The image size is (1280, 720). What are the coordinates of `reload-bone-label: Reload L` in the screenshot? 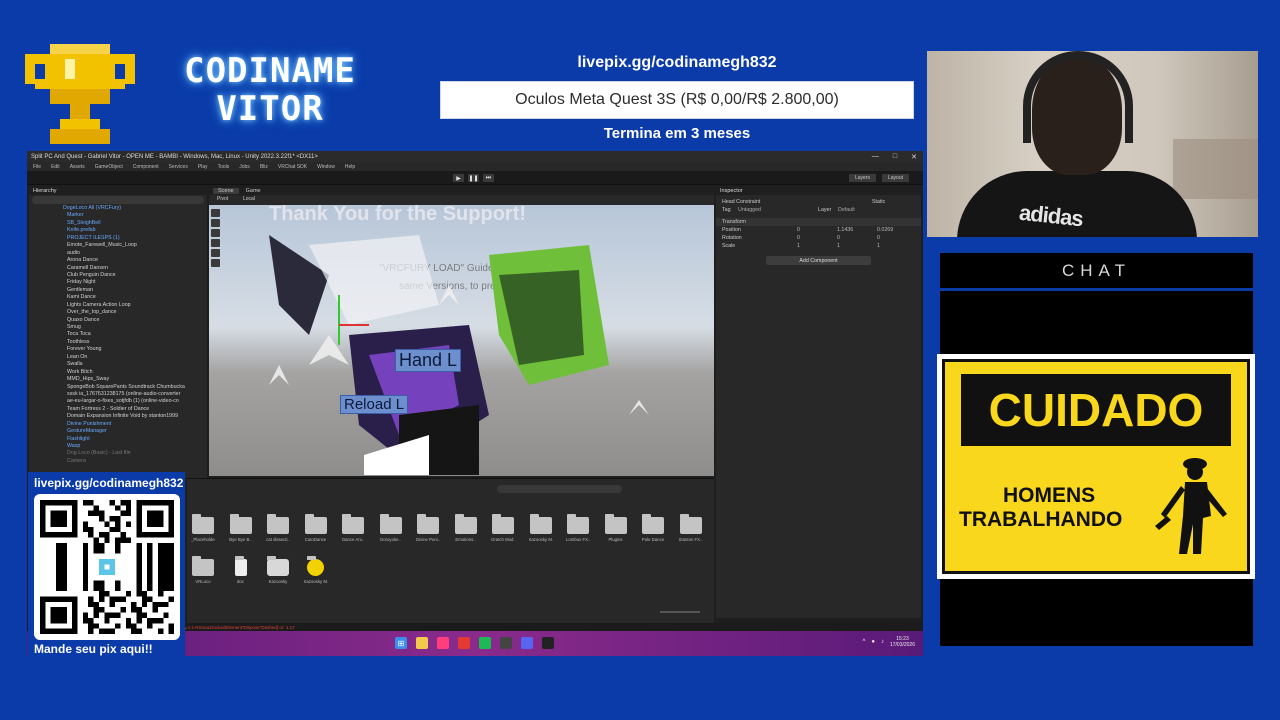 It's located at (374, 404).